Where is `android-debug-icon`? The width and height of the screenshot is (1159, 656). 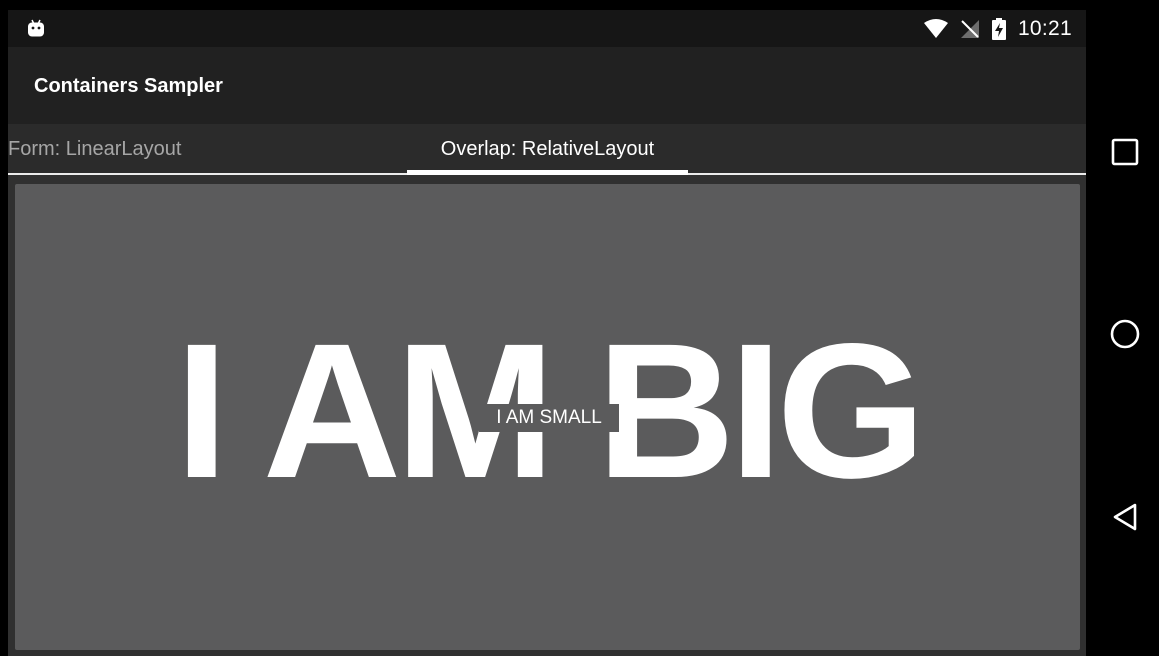
android-debug-icon is located at coordinates (36, 28).